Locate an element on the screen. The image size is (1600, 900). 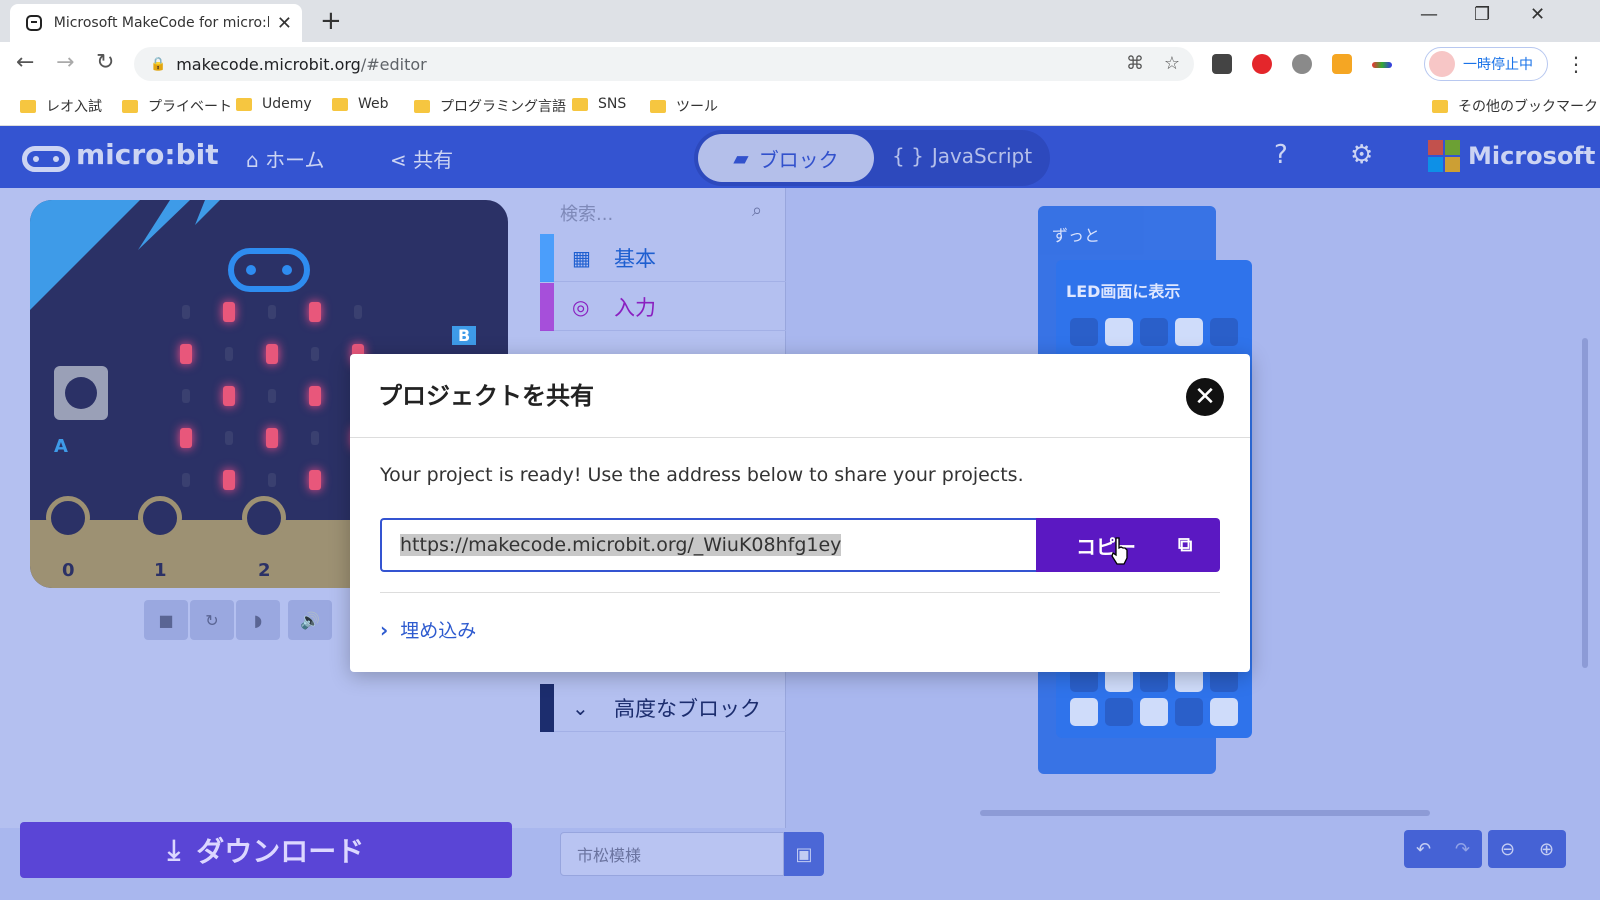
workspace-vertical-scrollbar is located at coordinates (1585, 503).